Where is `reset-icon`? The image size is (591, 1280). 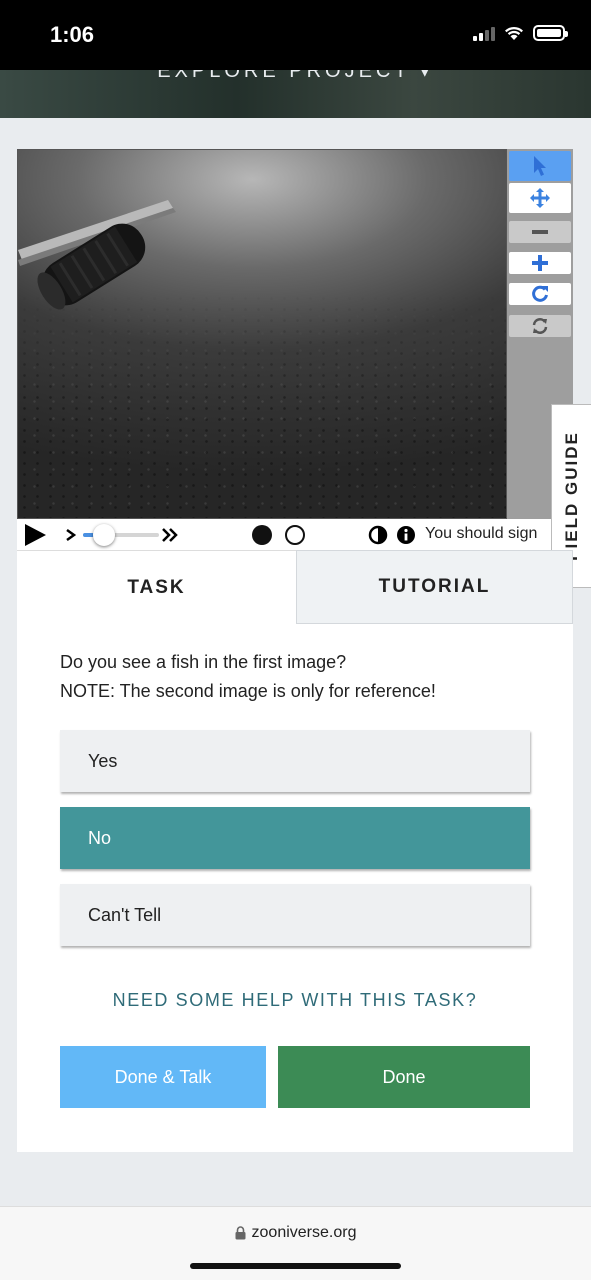 reset-icon is located at coordinates (540, 326).